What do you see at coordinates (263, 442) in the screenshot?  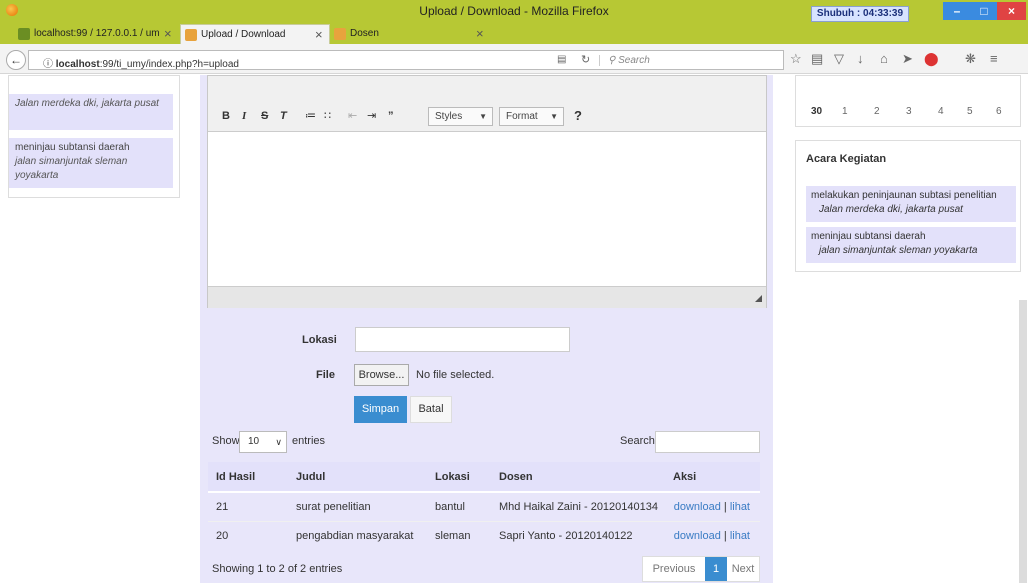 I see `entries-select: 10 ∨` at bounding box center [263, 442].